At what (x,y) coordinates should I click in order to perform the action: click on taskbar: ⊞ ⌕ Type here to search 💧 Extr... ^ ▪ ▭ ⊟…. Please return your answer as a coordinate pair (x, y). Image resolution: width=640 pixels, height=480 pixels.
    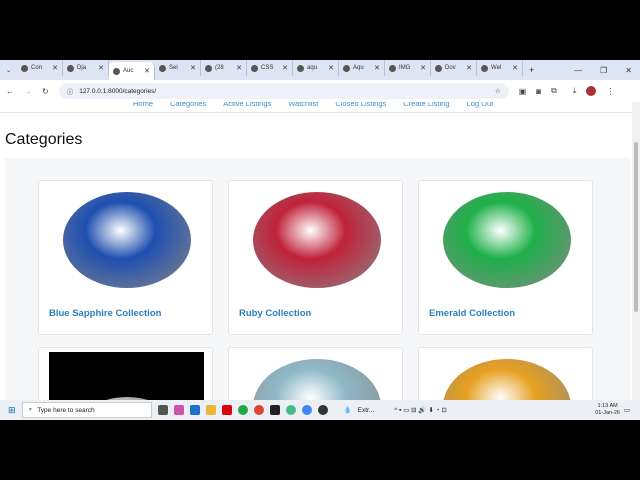
    Looking at the image, I should click on (320, 410).